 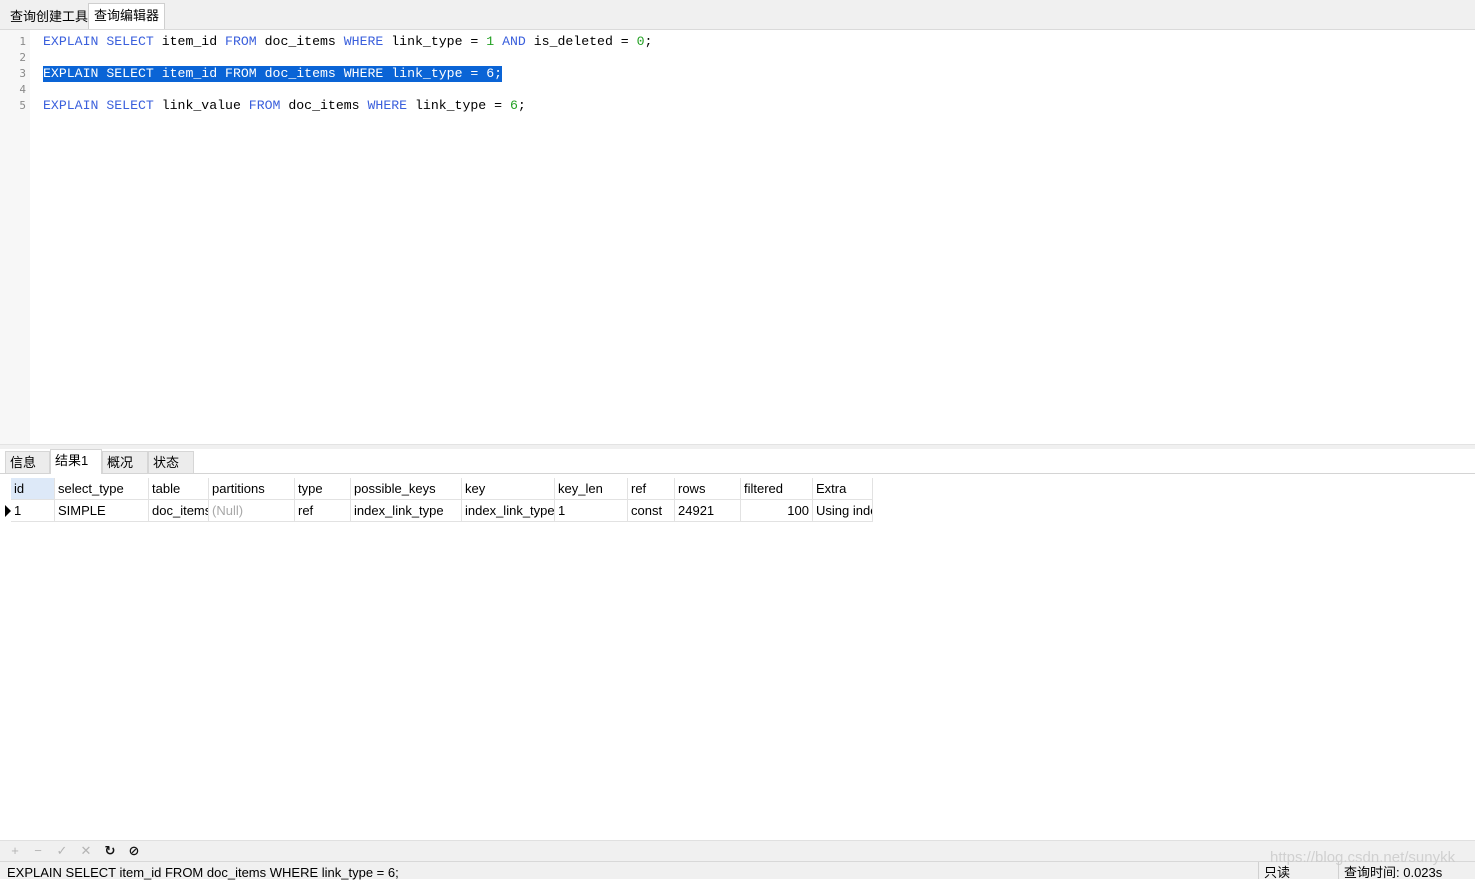 What do you see at coordinates (76, 461) in the screenshot?
I see `tab-result1: 结果1` at bounding box center [76, 461].